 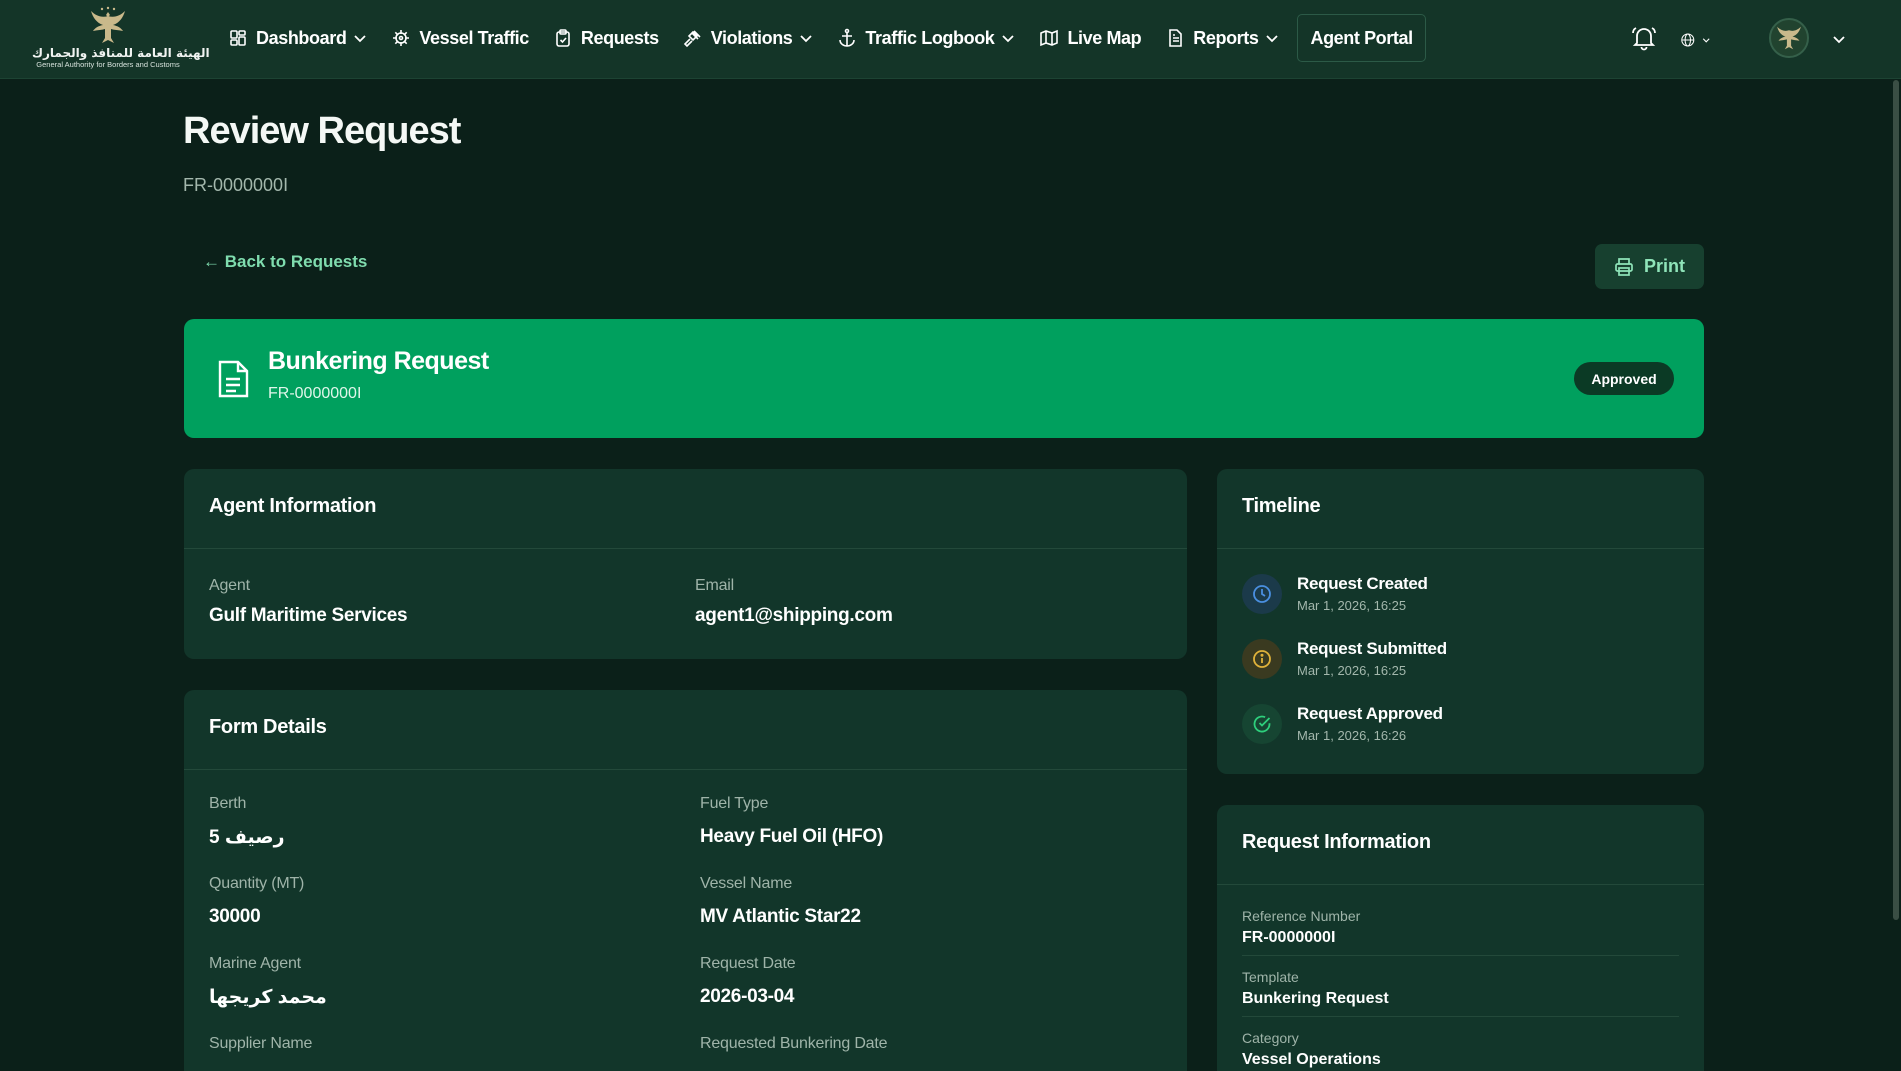 I want to click on timeline-title: Request Approved, so click(x=1370, y=713).